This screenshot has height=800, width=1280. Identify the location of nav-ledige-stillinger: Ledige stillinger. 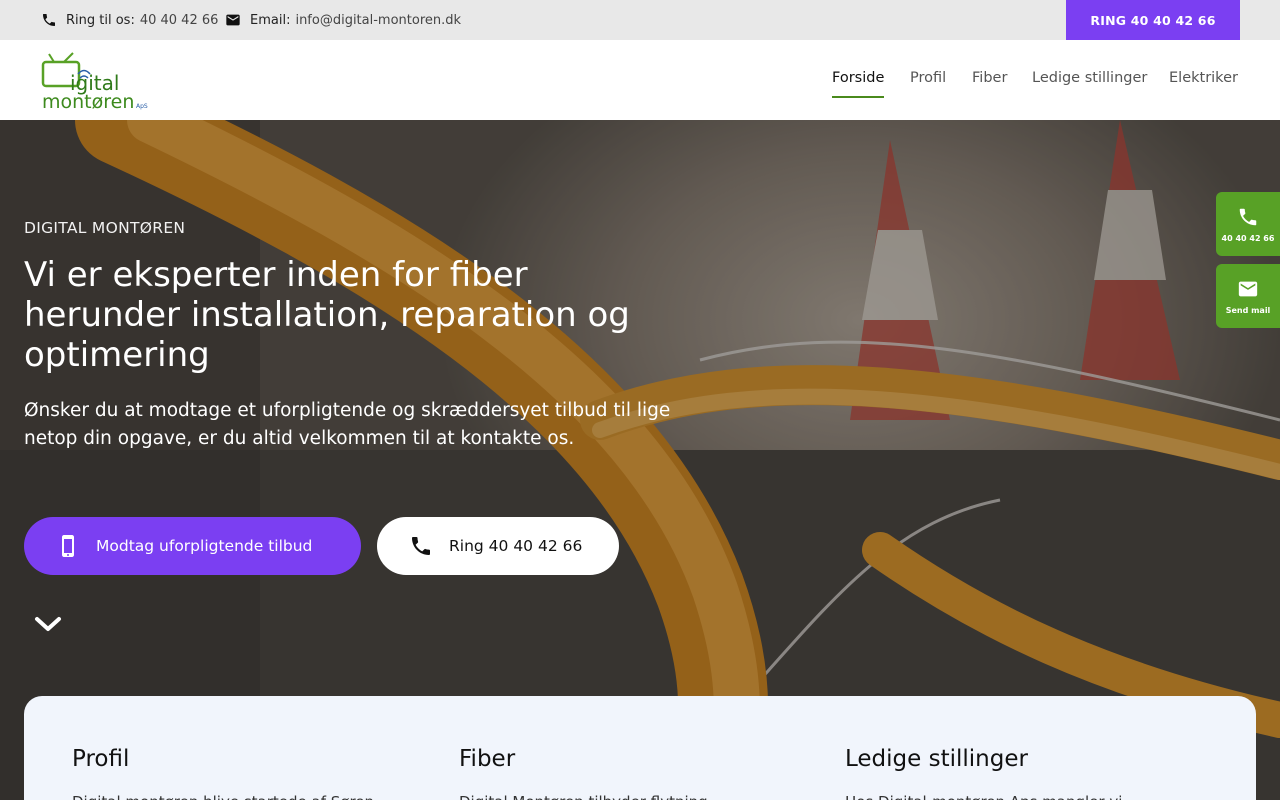
(1089, 84).